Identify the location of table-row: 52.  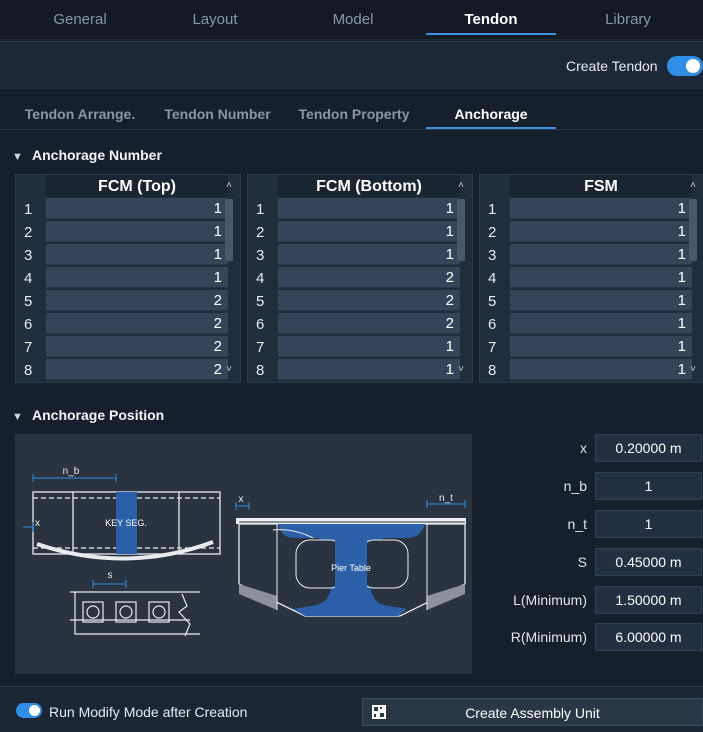
(128, 301).